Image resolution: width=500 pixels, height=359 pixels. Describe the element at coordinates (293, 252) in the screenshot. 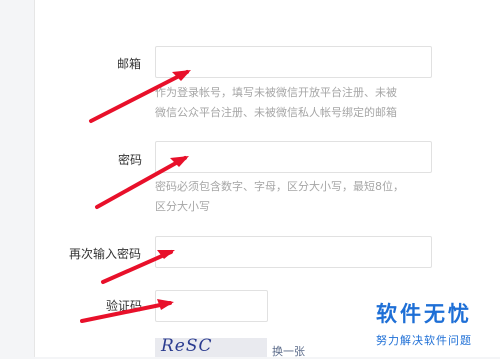

I see `confirm-password-field` at that location.